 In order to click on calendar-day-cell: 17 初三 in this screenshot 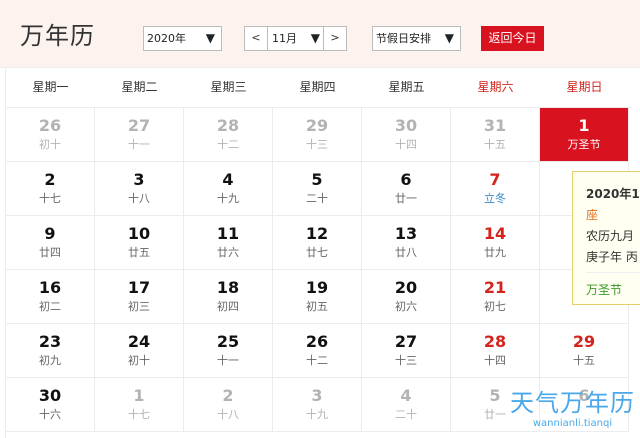, I will do `click(139, 297)`.